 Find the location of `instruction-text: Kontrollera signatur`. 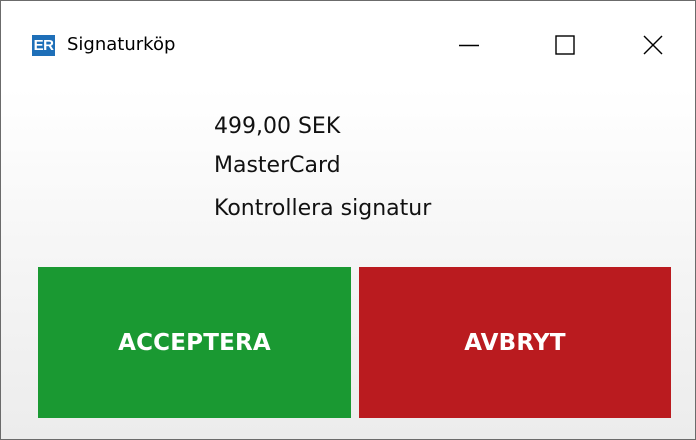

instruction-text: Kontrollera signatur is located at coordinates (323, 208).